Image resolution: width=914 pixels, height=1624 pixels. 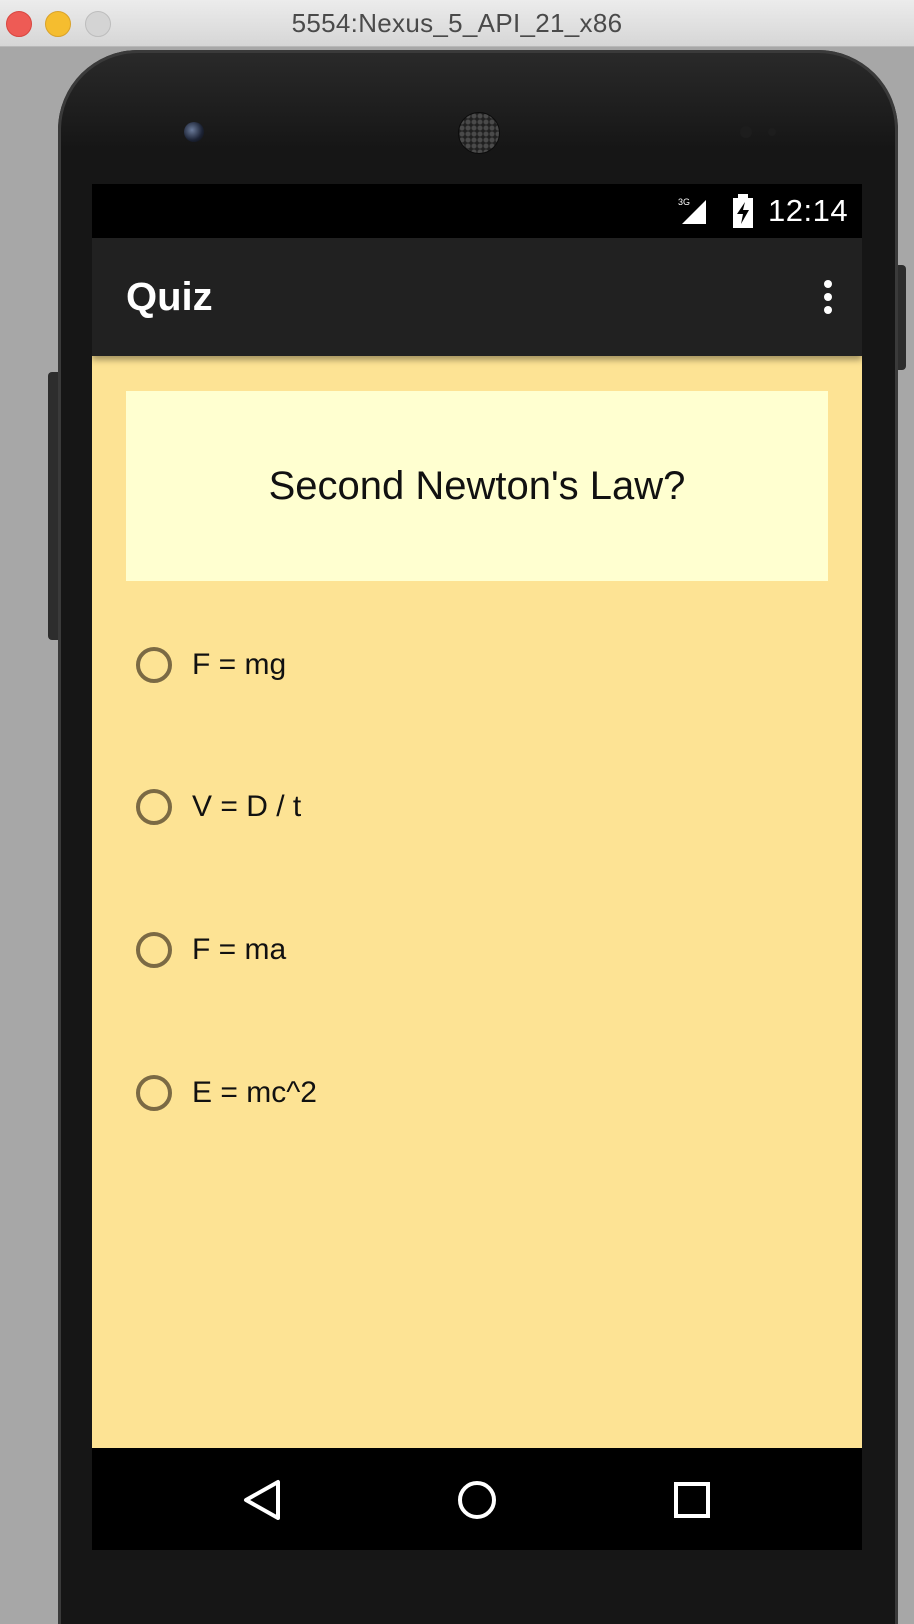 I want to click on home-circle-icon, so click(x=477, y=1500).